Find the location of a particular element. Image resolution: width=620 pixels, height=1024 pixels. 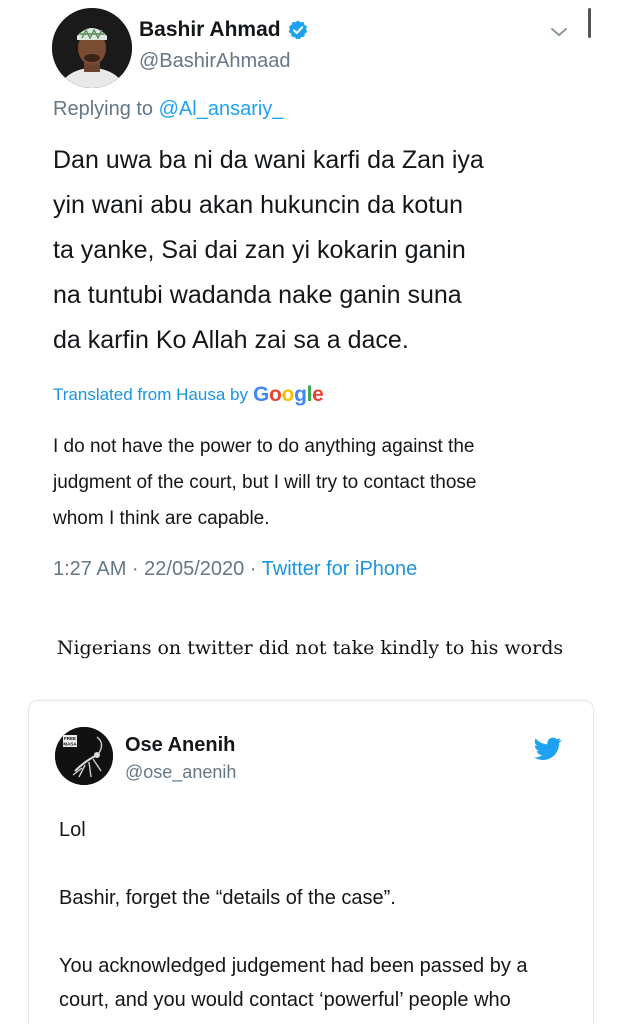

author-handle: @BashirAhmaad is located at coordinates (214, 61).